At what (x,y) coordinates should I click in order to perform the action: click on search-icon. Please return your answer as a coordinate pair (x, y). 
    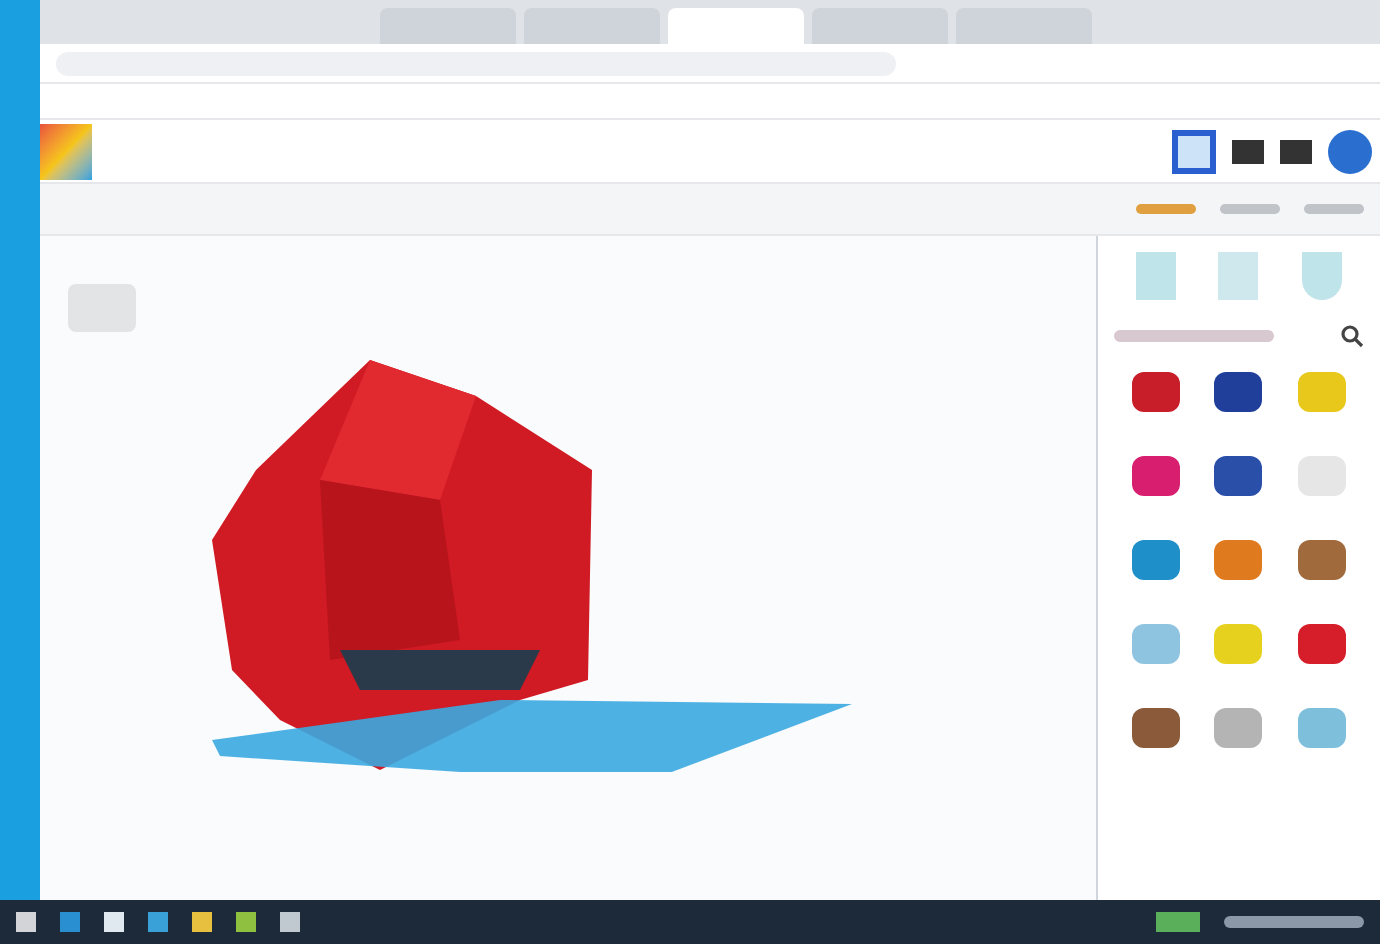
    Looking at the image, I should click on (1352, 336).